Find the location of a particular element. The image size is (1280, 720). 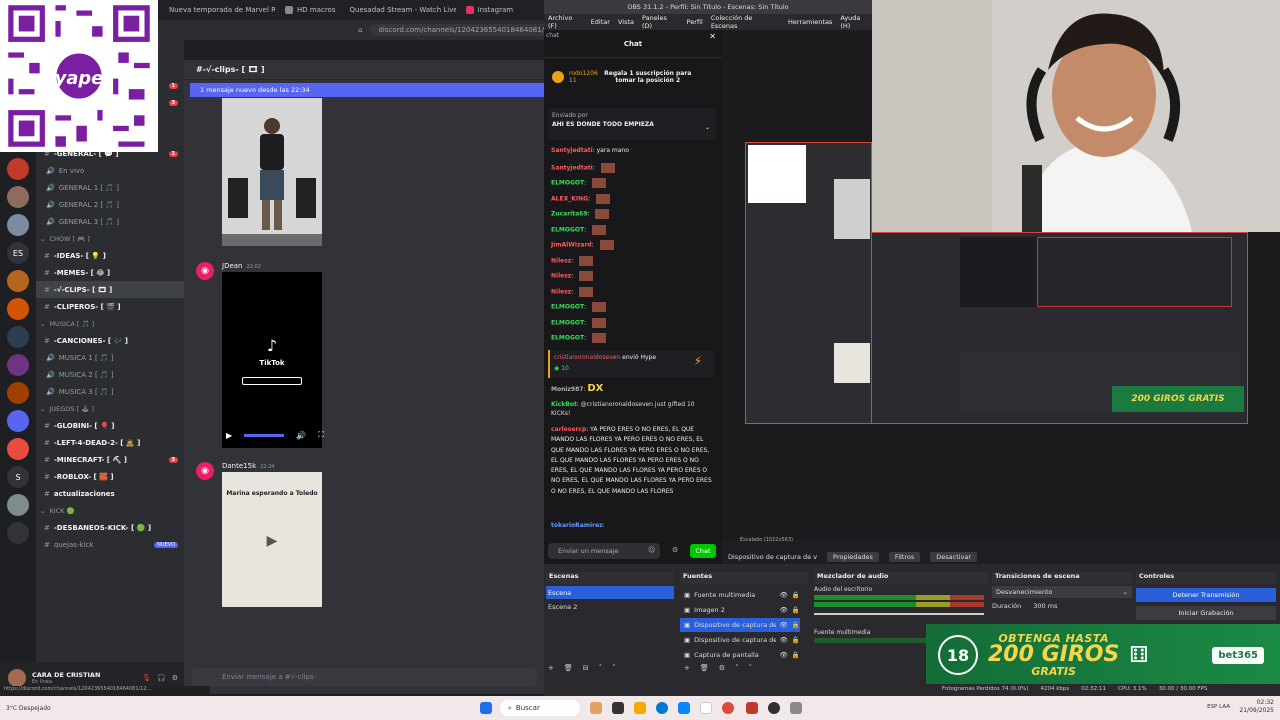

channel-item: 🔊 MUSICA 3 [ 🎵 ] is located at coordinates (110, 391).